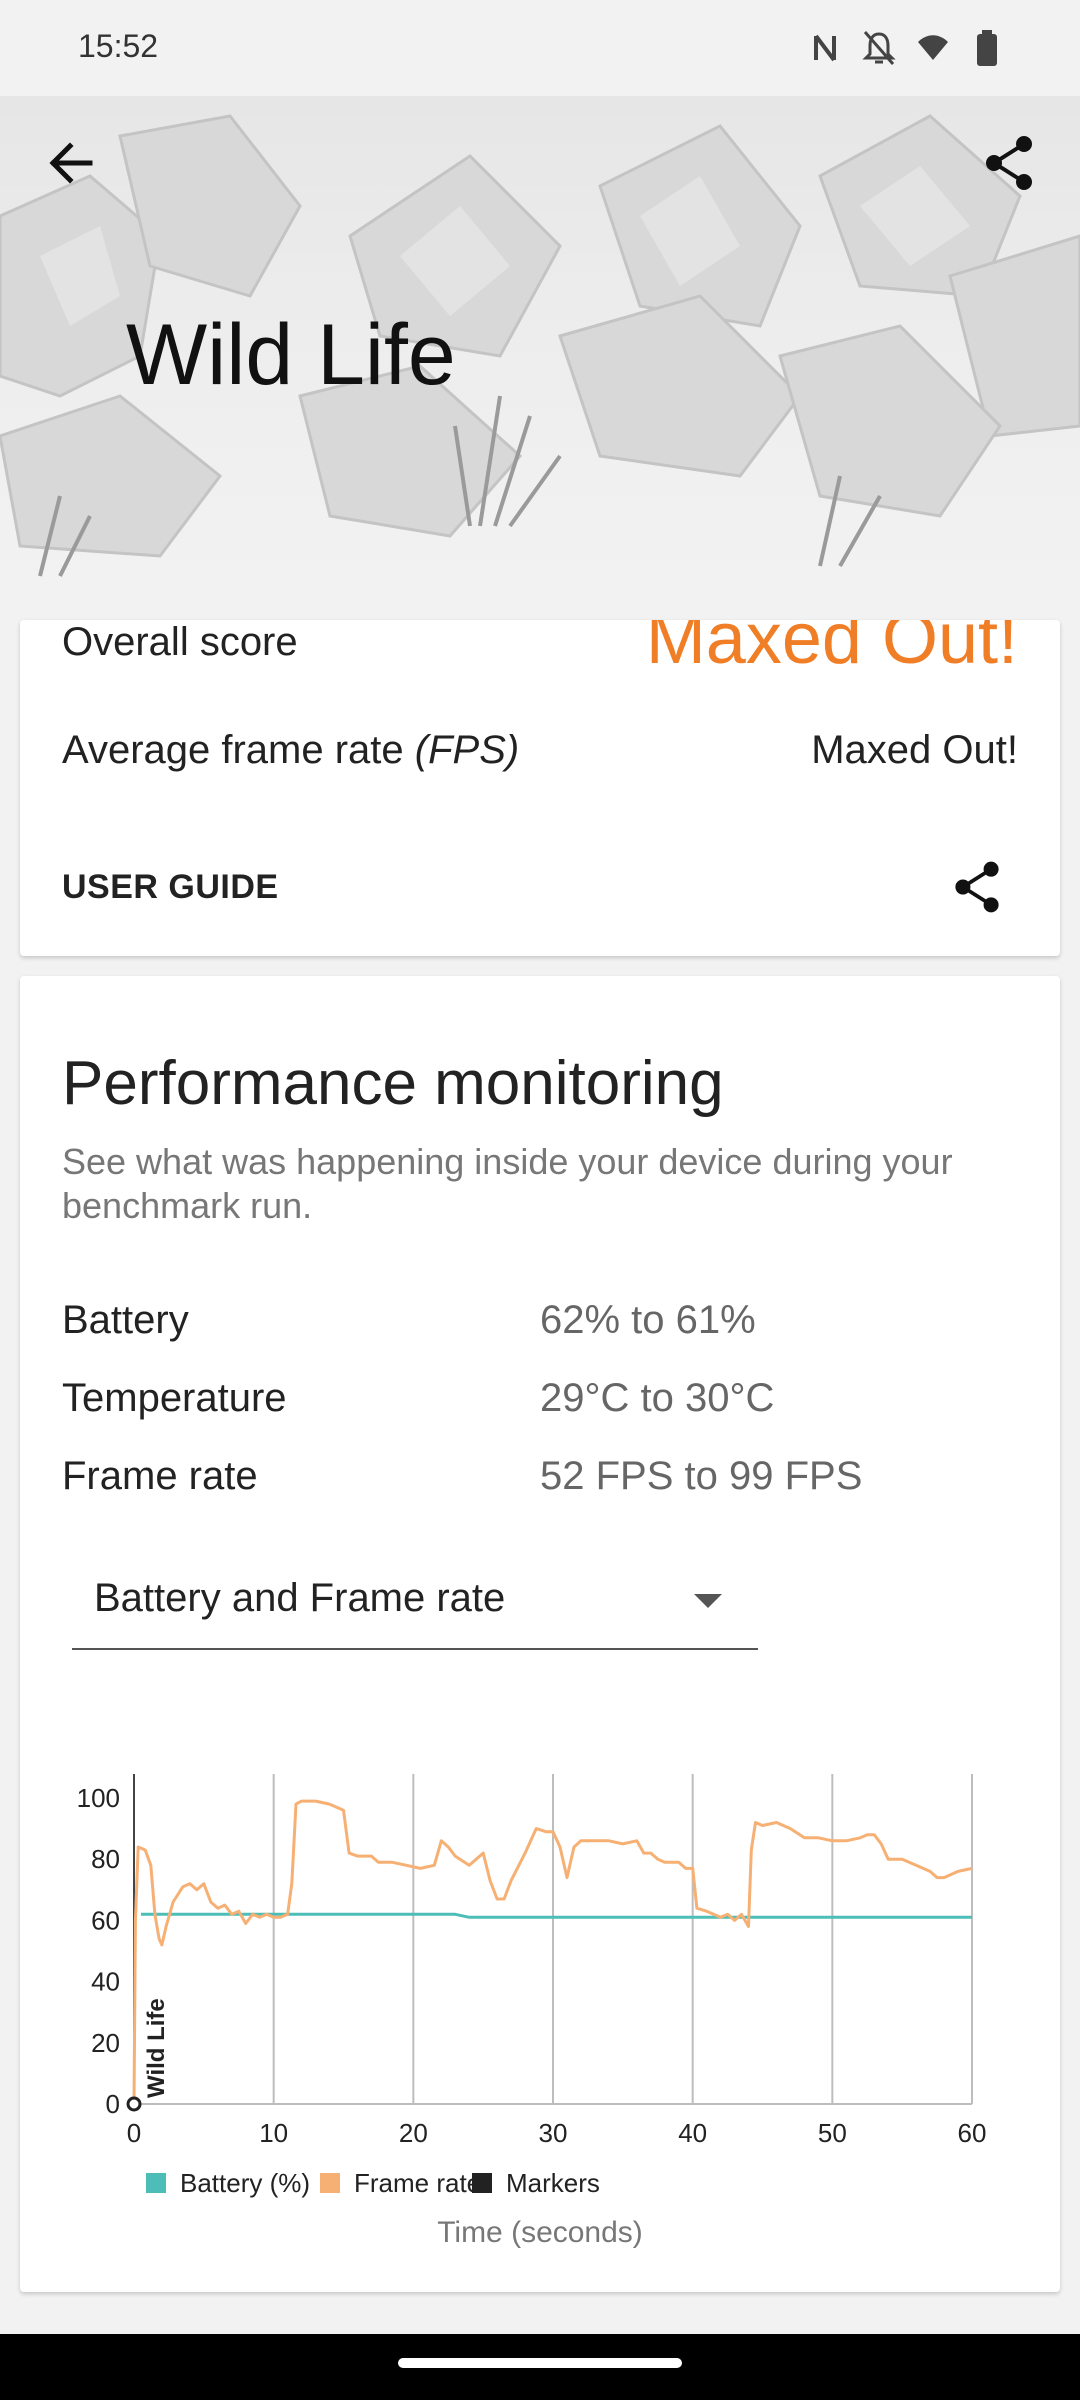 The image size is (1080, 2400). What do you see at coordinates (105, 1920) in the screenshot?
I see `chart-y-tick-label: 60` at bounding box center [105, 1920].